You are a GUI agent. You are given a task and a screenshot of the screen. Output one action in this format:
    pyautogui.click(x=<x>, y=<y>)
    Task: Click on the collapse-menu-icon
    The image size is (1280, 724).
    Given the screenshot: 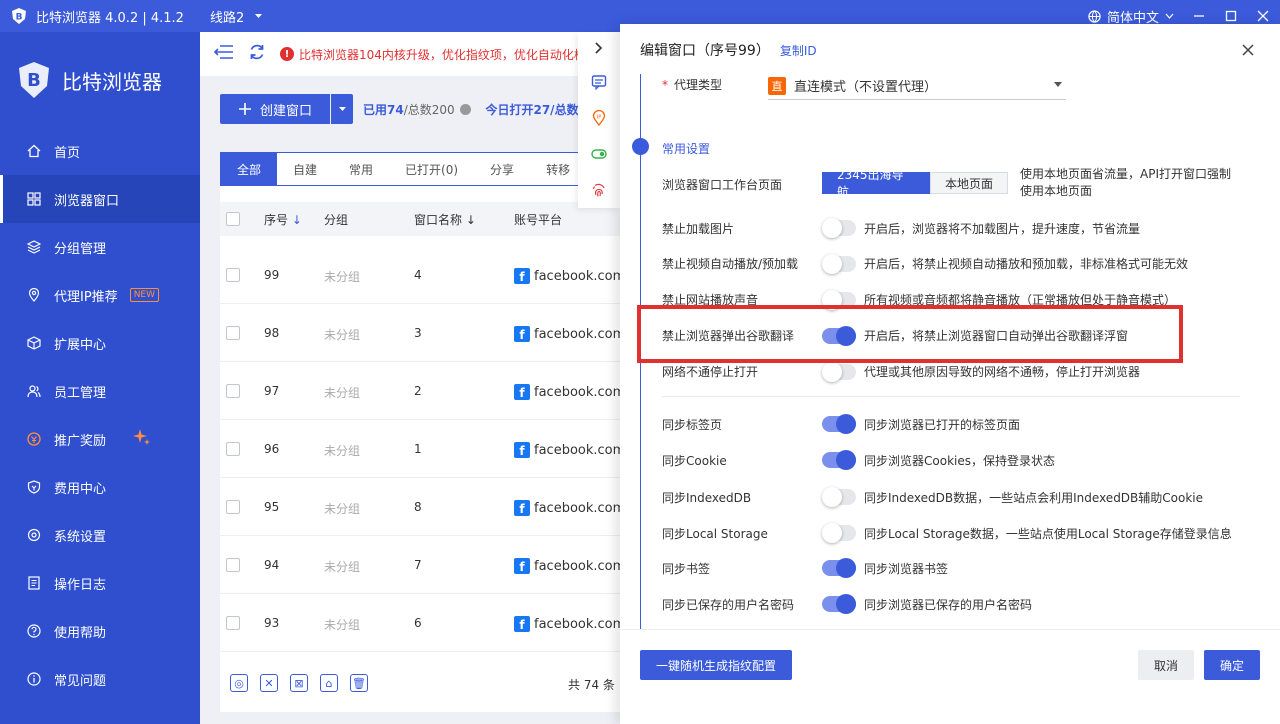 What is the action you would take?
    pyautogui.click(x=223, y=54)
    